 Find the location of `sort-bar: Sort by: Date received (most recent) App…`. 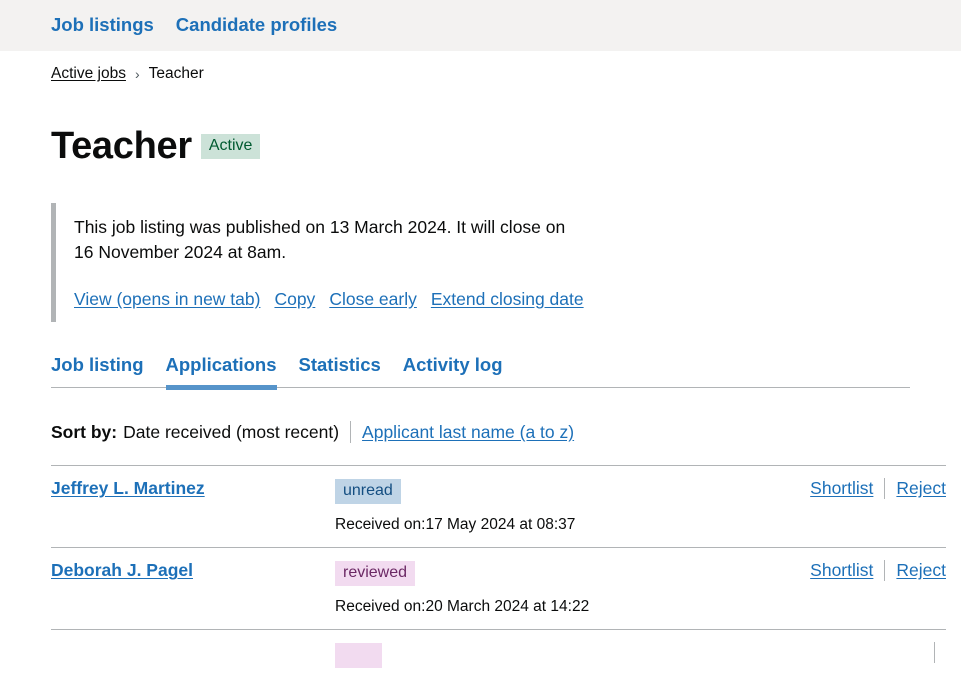

sort-bar: Sort by: Date received (most recent) App… is located at coordinates (506, 432).